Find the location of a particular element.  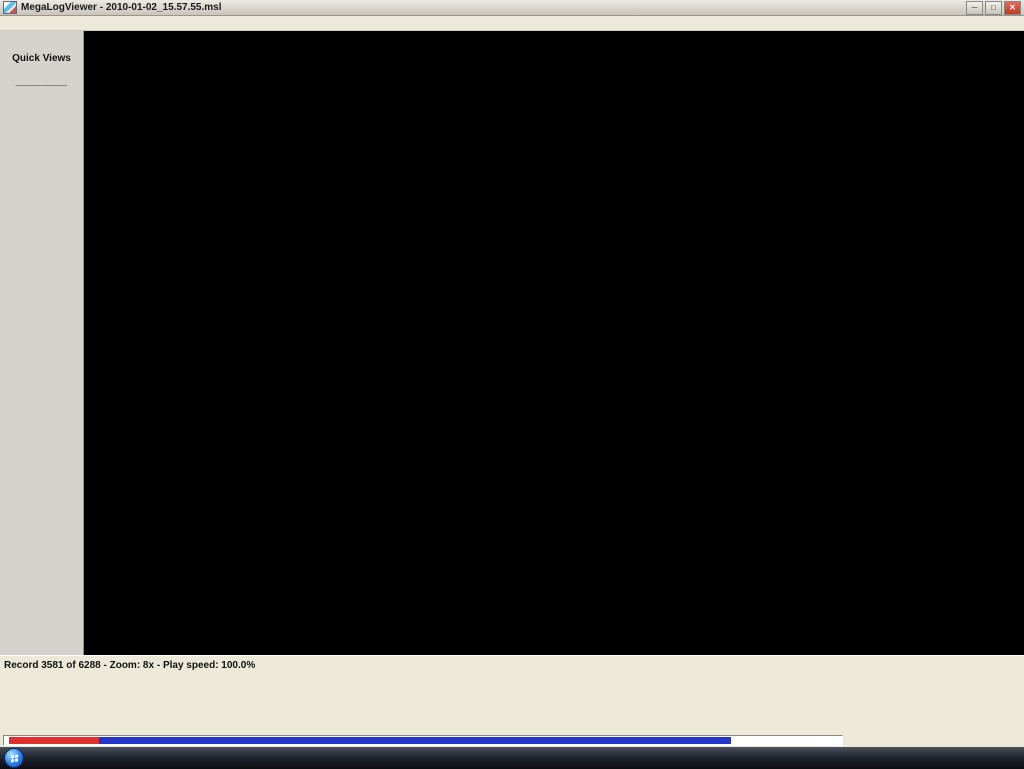

transport-bar is located at coordinates (512, 740).